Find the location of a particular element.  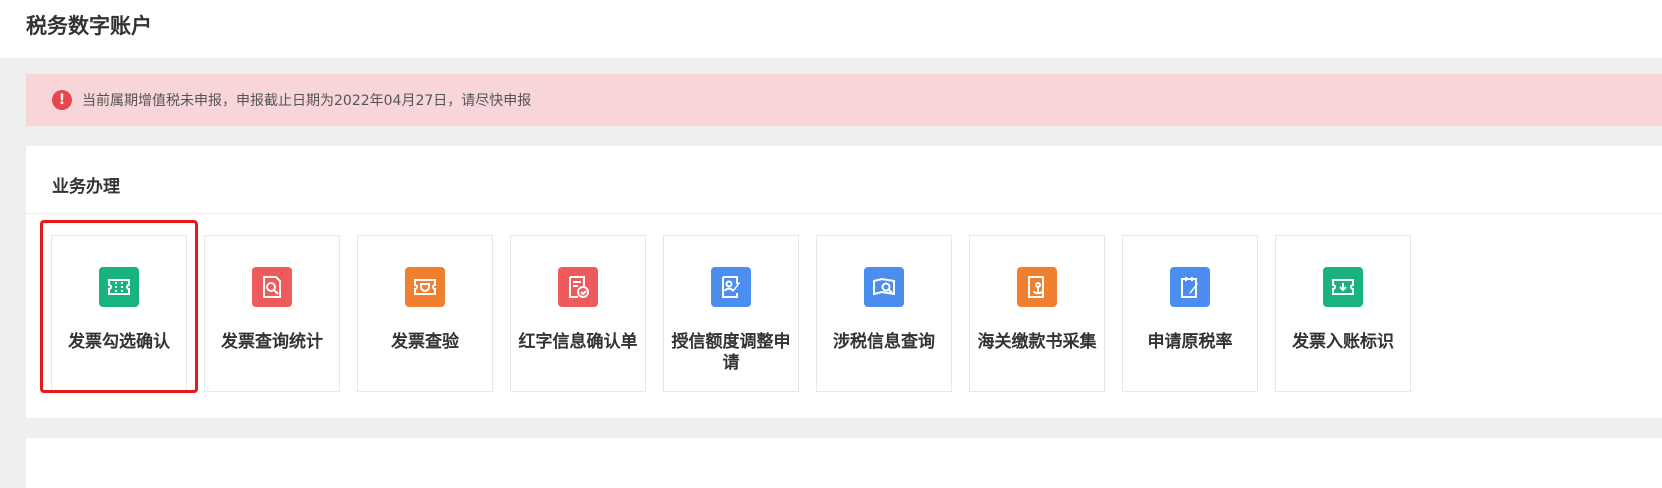

tile-invoice-select-confirm: 发票勾选确认 is located at coordinates (119, 313).